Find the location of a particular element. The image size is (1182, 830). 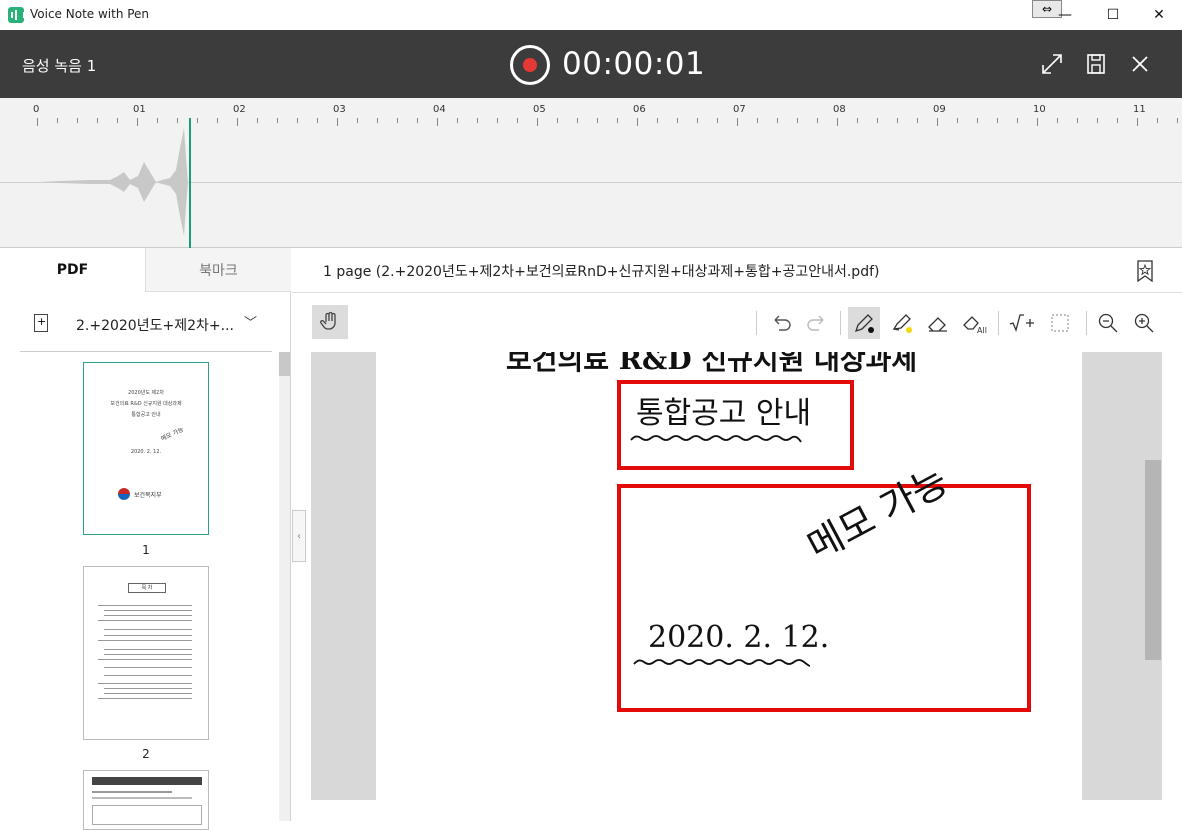

timeline-tick-label: 03 is located at coordinates (339, 109).